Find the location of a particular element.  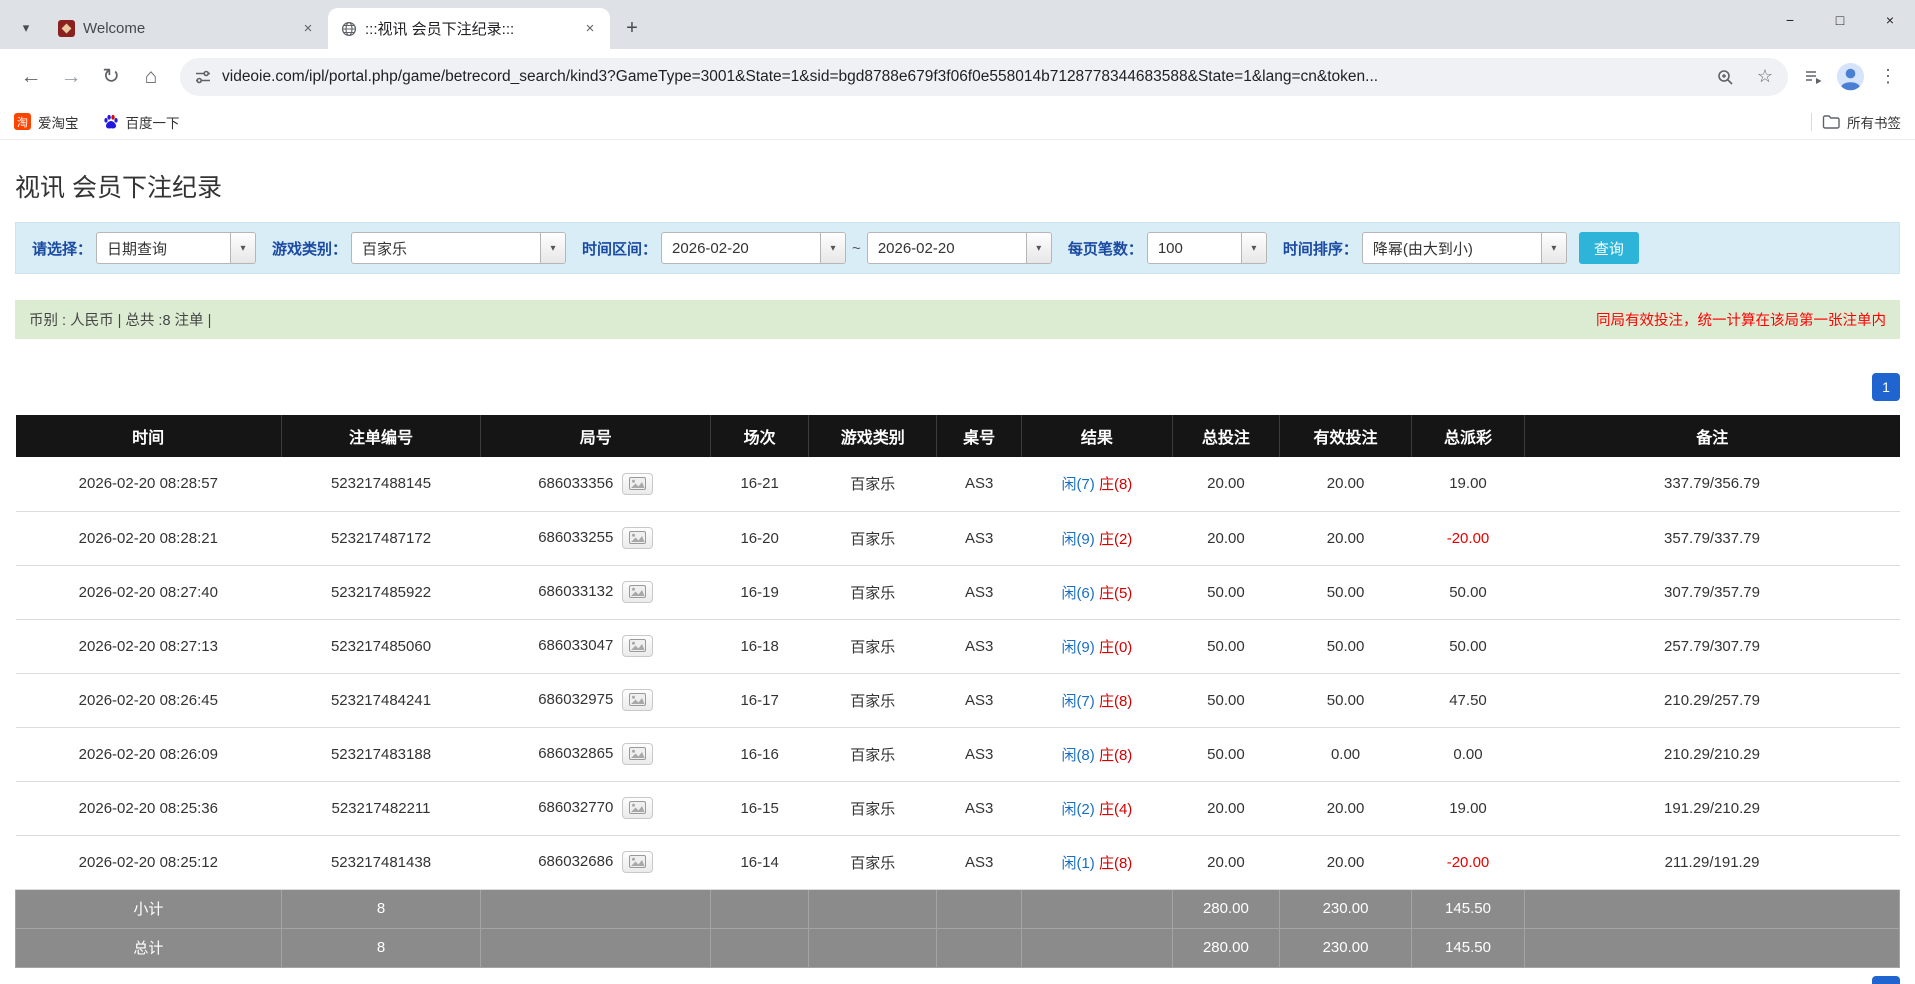

cell-valid-bet: 0.00 is located at coordinates (1345, 754).